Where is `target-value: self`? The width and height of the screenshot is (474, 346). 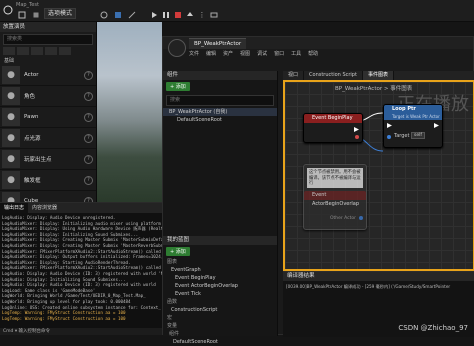 target-value: self is located at coordinates (418, 135).